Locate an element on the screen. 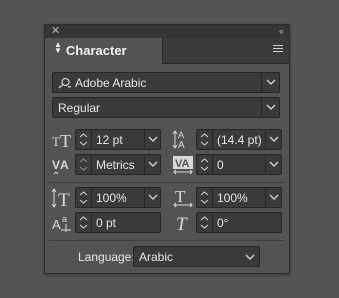 The image size is (339, 298). horizontal-scale-value: 100% is located at coordinates (232, 198).